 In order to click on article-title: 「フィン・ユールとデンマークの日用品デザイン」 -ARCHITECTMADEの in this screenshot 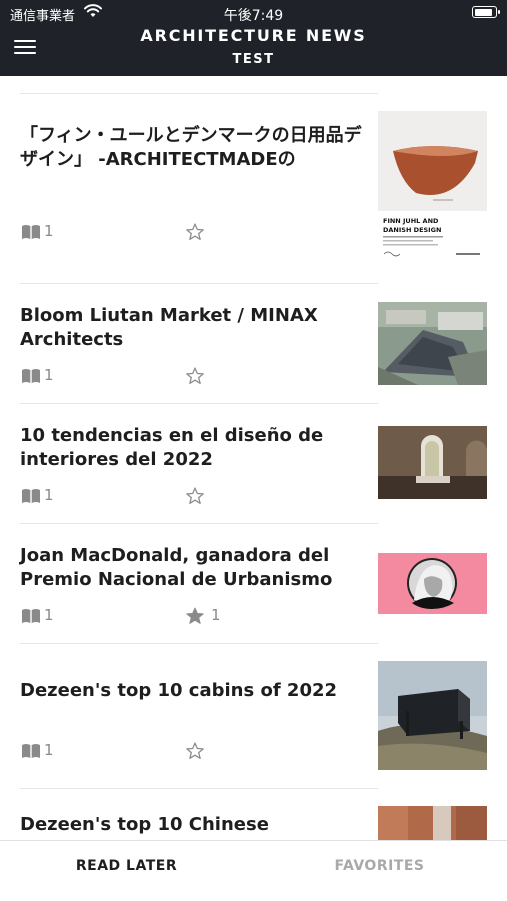, I will do `click(192, 148)`.